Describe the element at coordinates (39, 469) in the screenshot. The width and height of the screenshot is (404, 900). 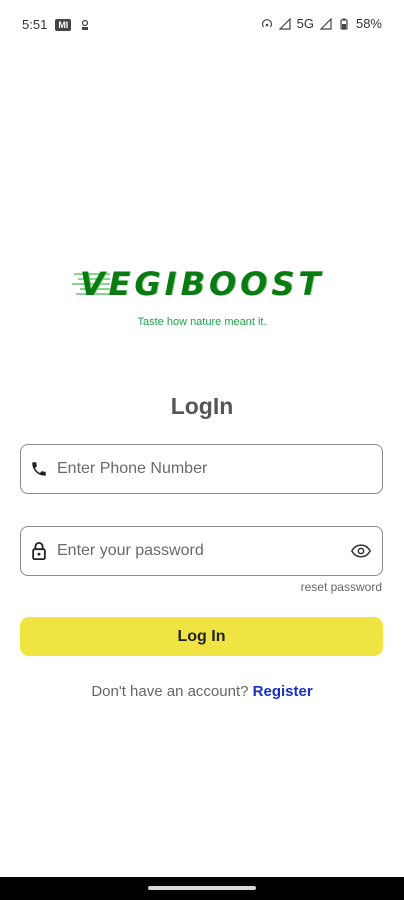
I see `phone-icon` at that location.